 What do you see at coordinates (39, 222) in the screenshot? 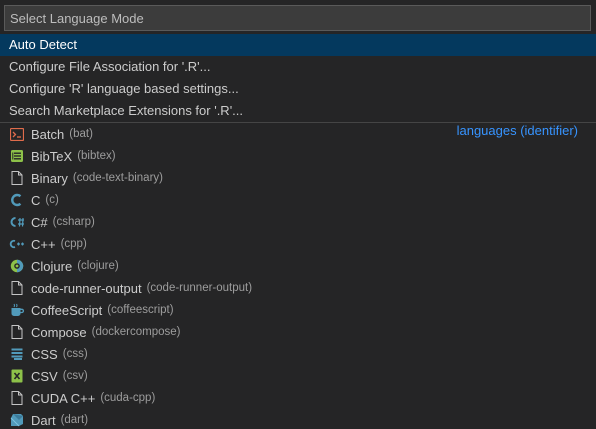
I see `language-name: C#` at bounding box center [39, 222].